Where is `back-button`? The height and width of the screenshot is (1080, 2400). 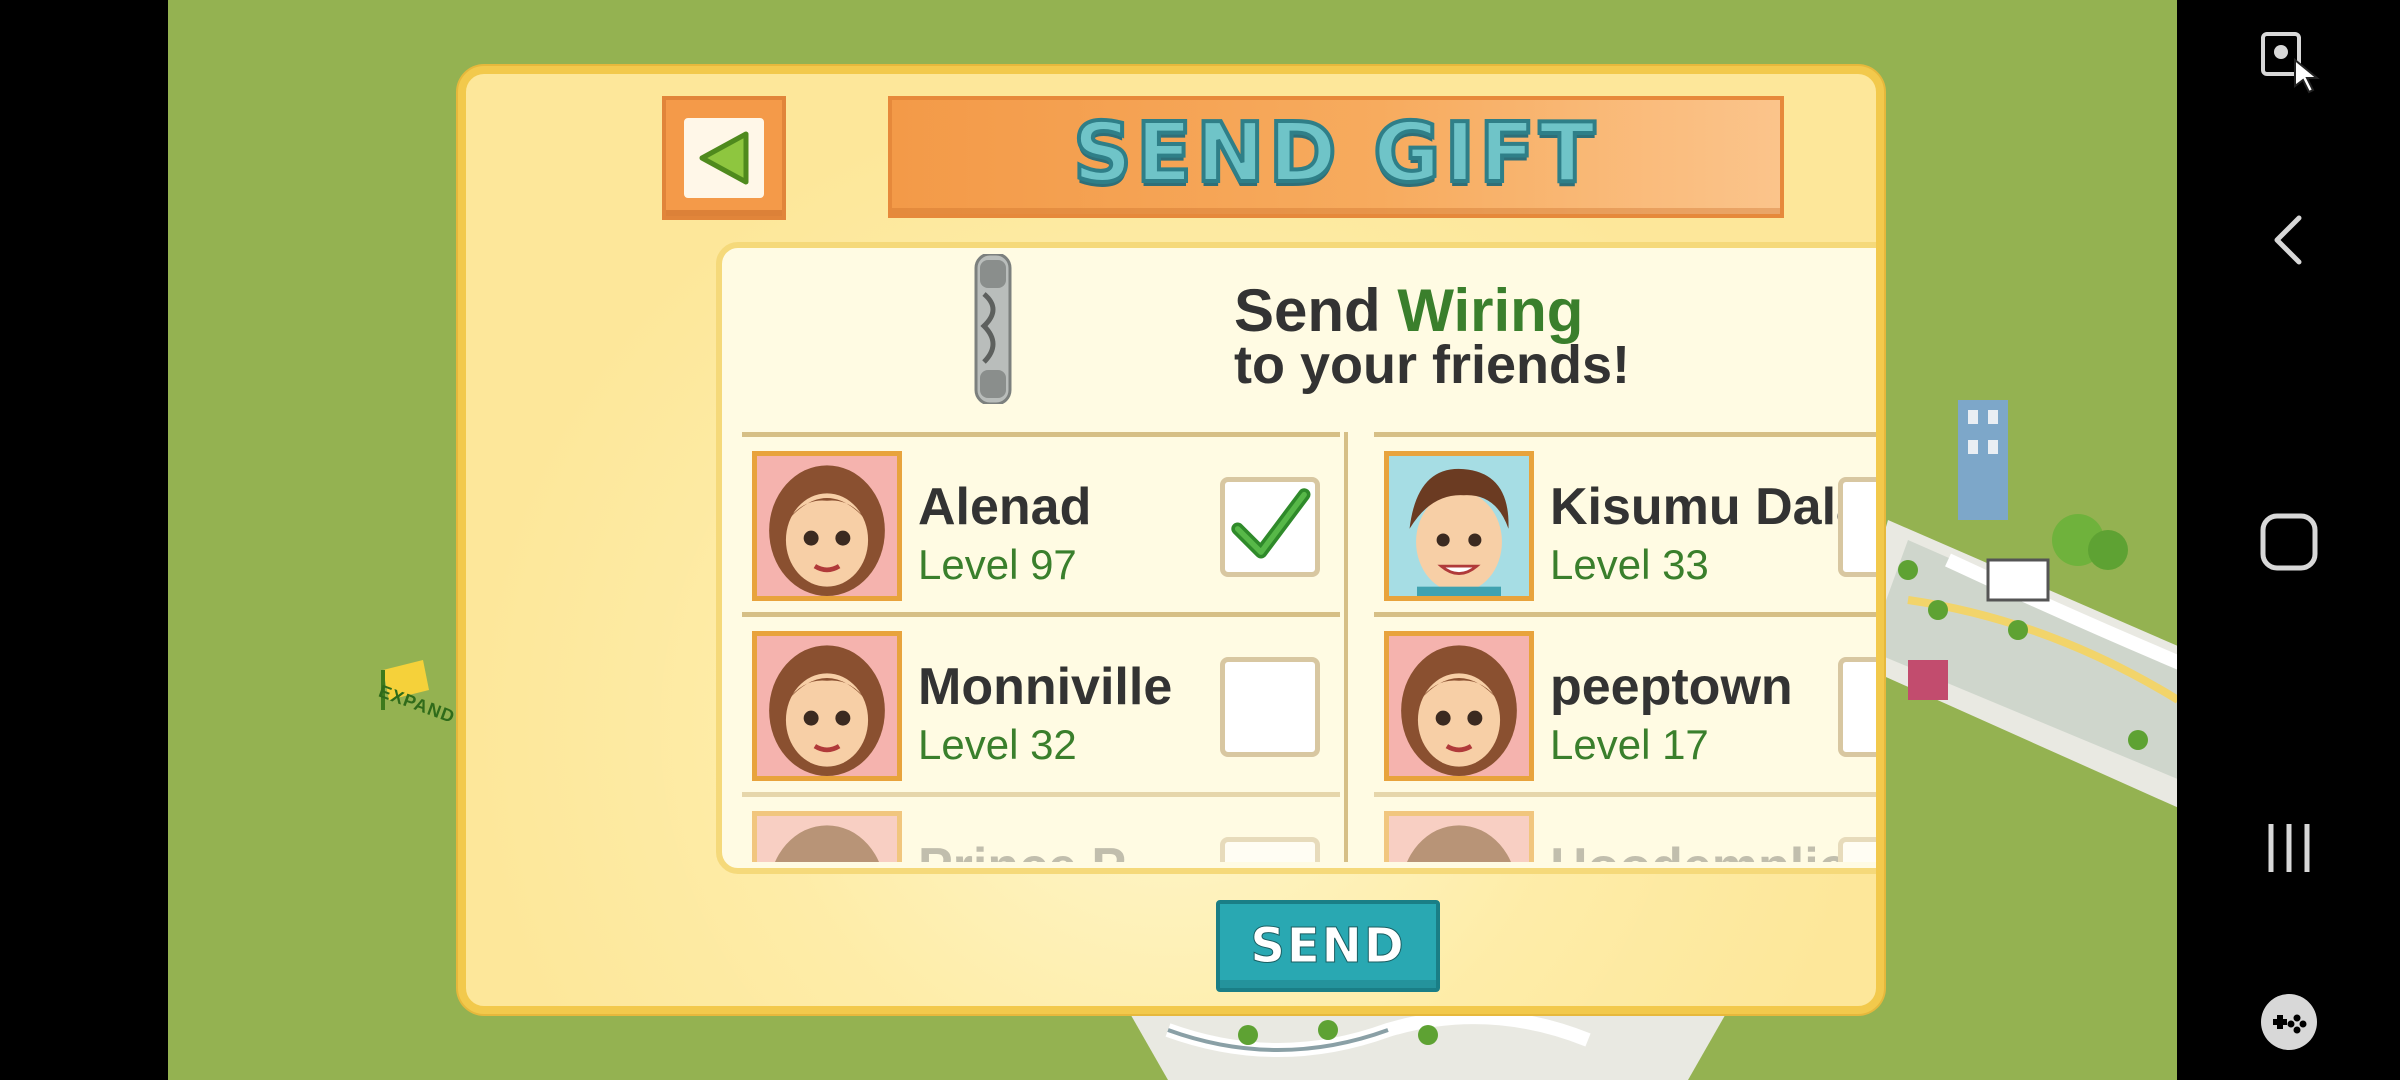 back-button is located at coordinates (724, 158).